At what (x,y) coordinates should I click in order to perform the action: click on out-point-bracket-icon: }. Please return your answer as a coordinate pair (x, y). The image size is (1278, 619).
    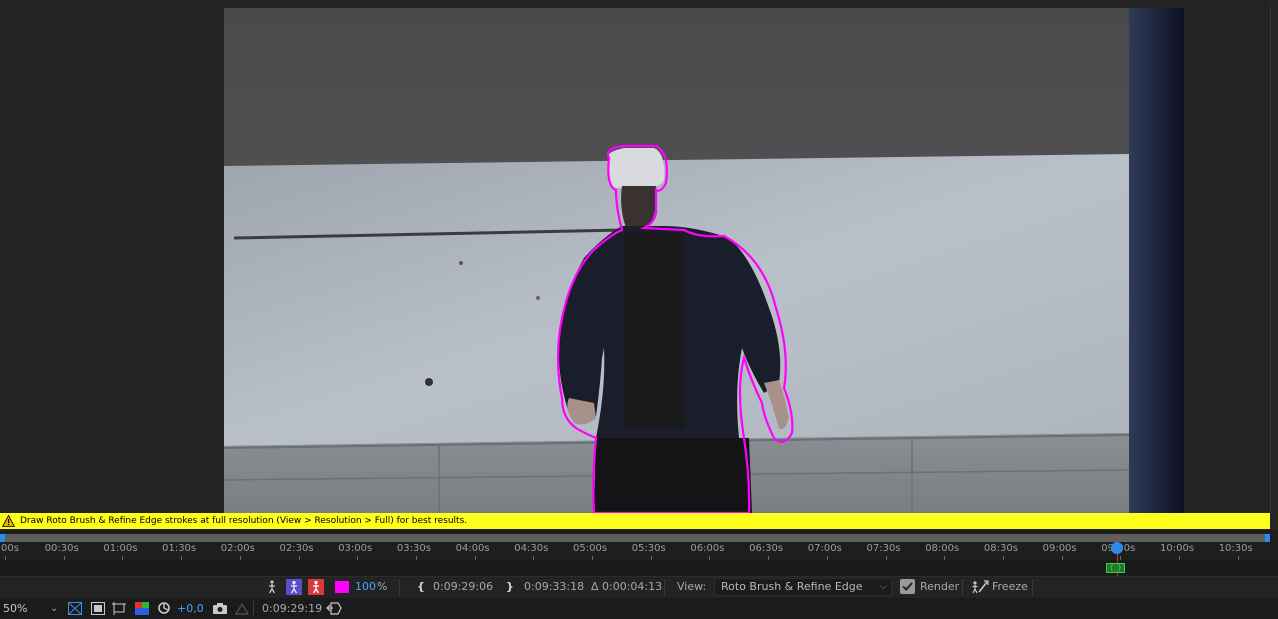
    Looking at the image, I should click on (510, 587).